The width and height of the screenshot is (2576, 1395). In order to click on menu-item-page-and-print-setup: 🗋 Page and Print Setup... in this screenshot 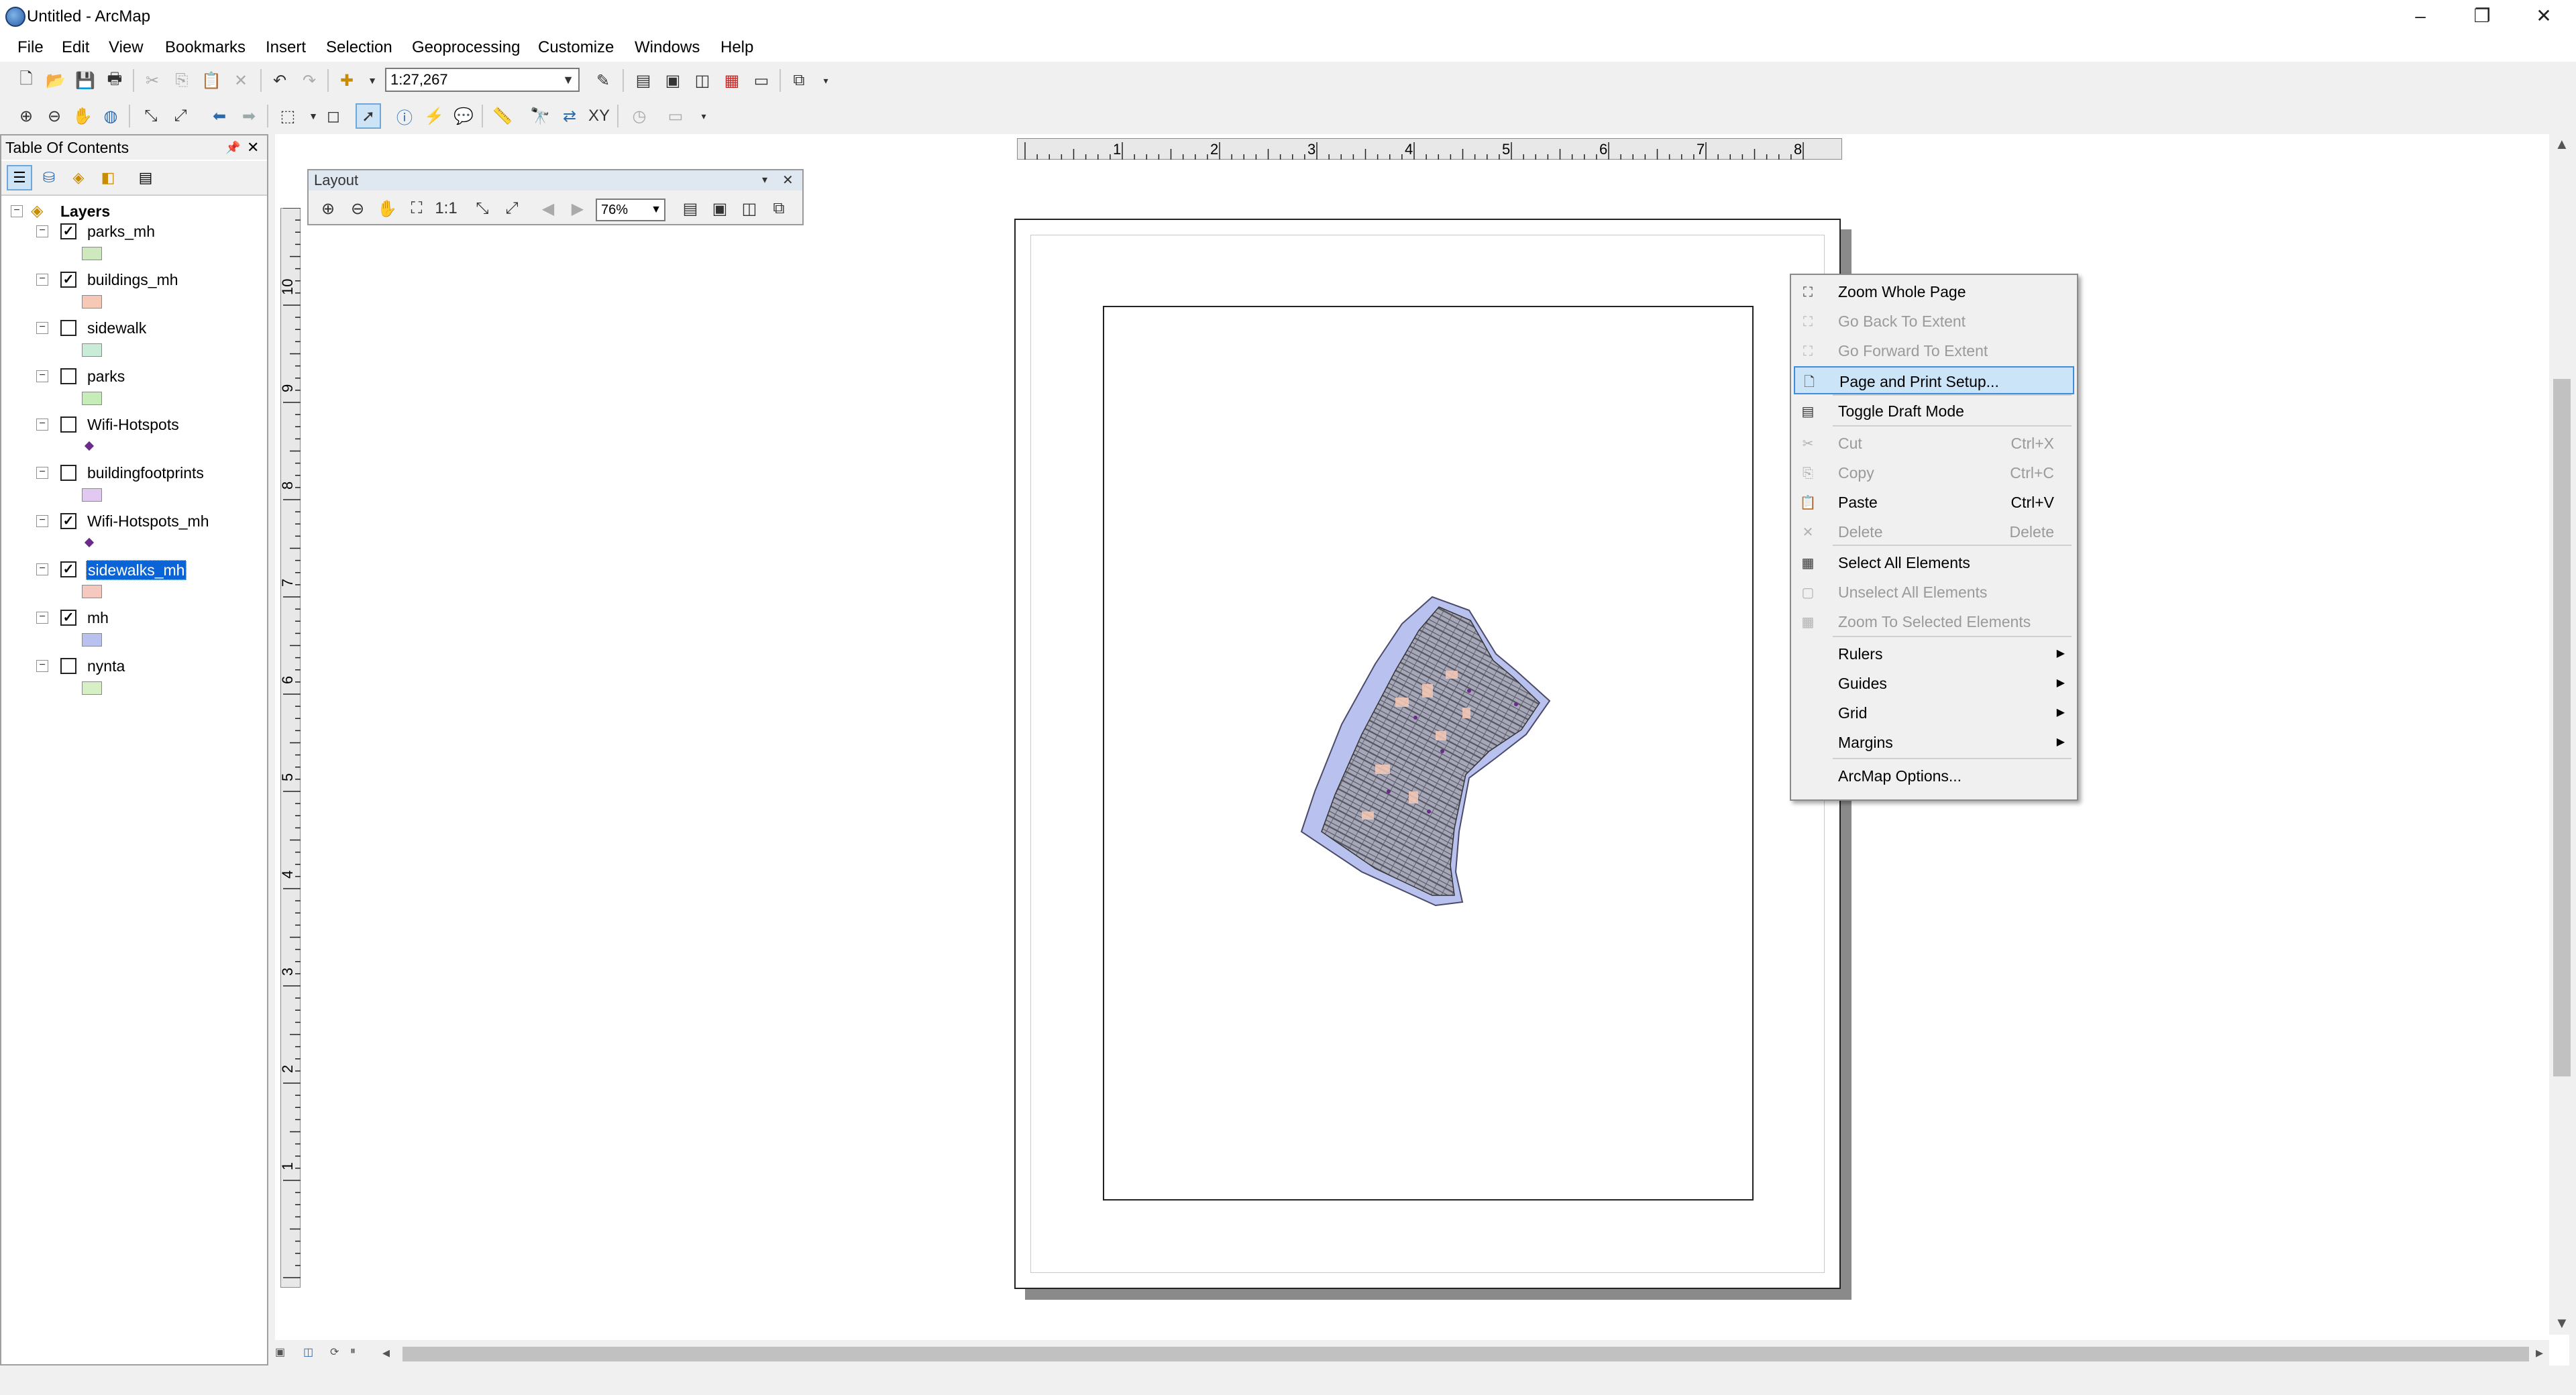, I will do `click(1934, 380)`.